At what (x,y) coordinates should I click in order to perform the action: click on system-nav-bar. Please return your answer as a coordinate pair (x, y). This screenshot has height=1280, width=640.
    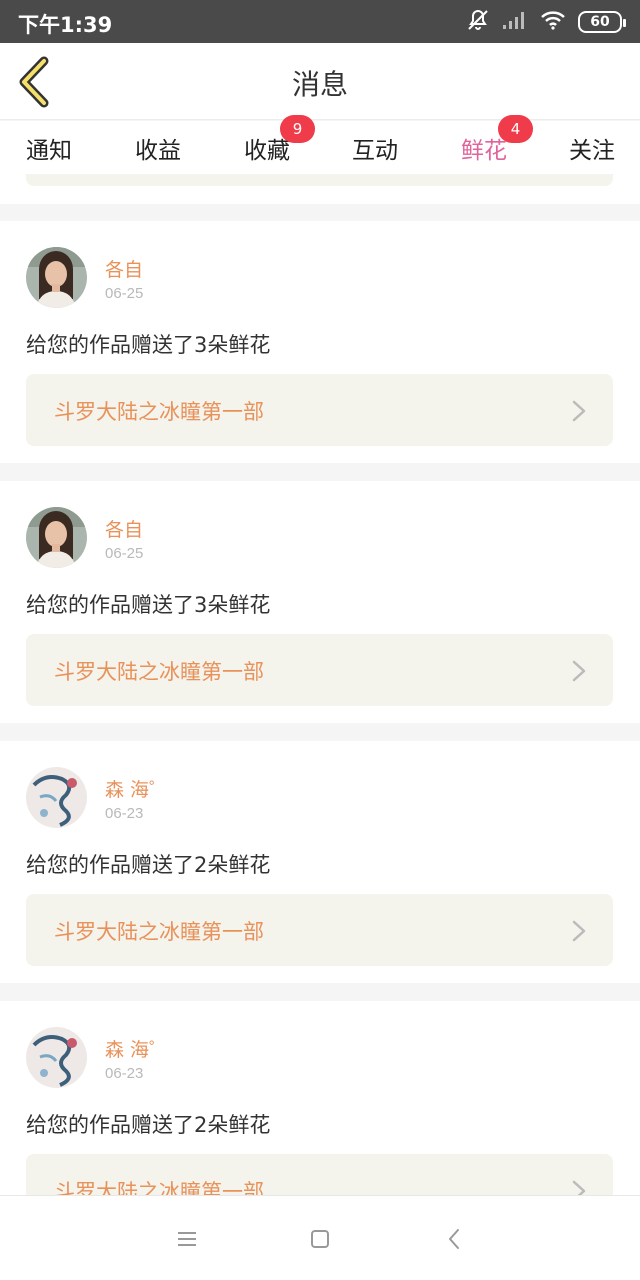
    Looking at the image, I should click on (320, 1237).